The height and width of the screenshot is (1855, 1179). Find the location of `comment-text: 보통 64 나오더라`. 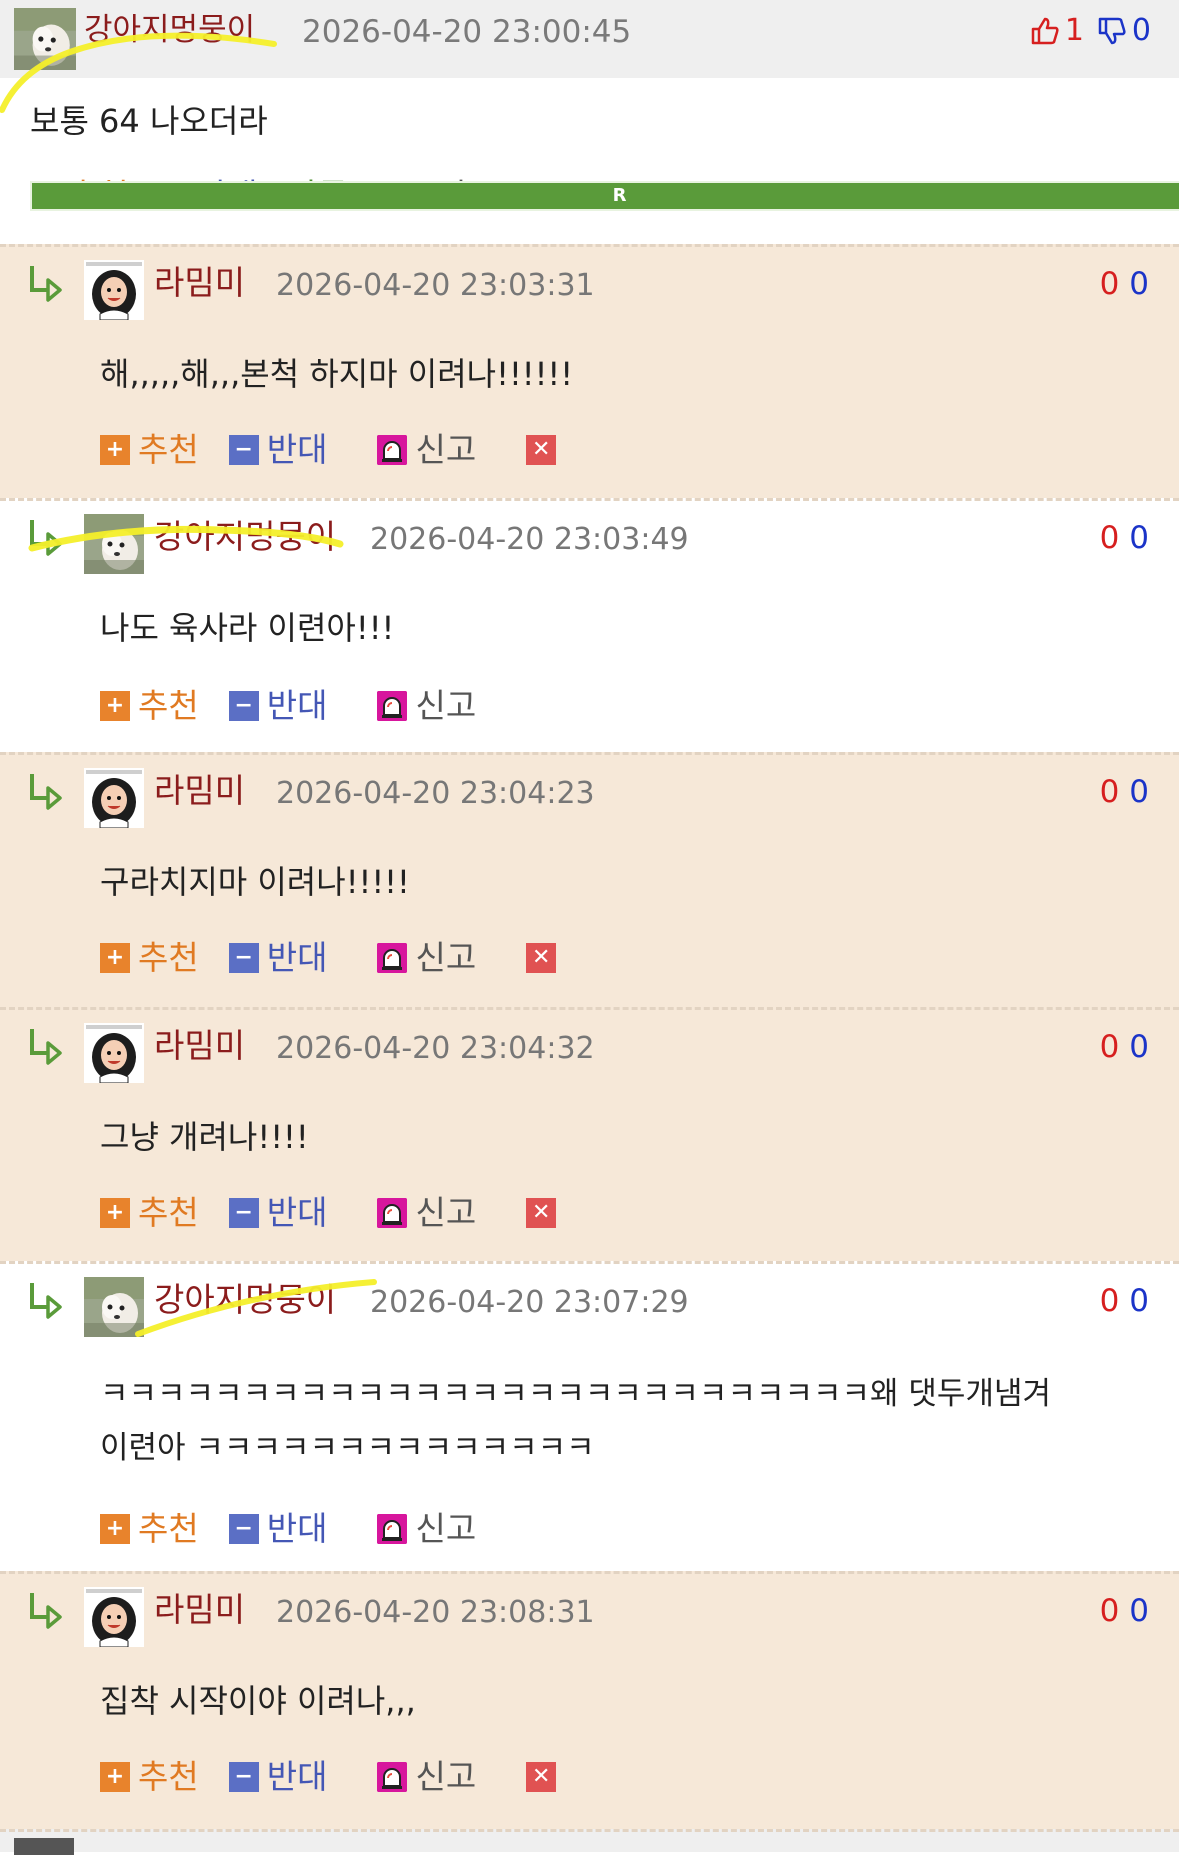

comment-text: 보통 64 나오더라 is located at coordinates (149, 121).